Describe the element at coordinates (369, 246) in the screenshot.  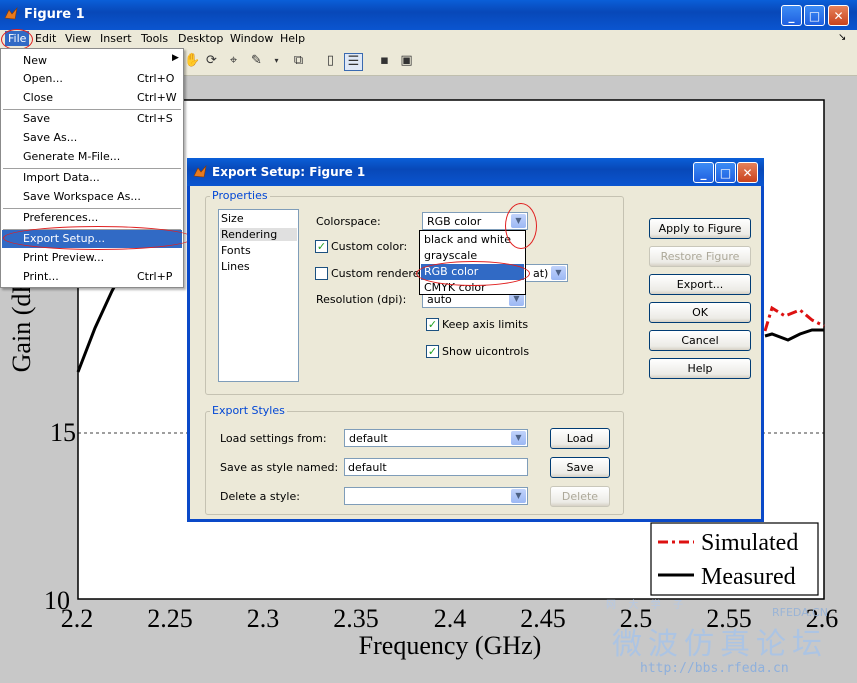
I see `custom-color-label: Custom color:` at that location.